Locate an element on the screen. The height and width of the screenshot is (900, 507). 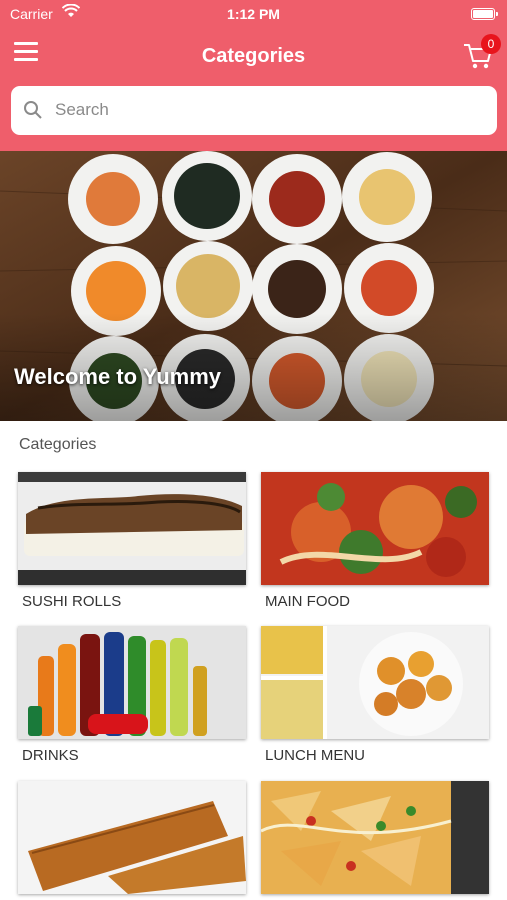
status-time: 1:12 PM is located at coordinates (253, 14).